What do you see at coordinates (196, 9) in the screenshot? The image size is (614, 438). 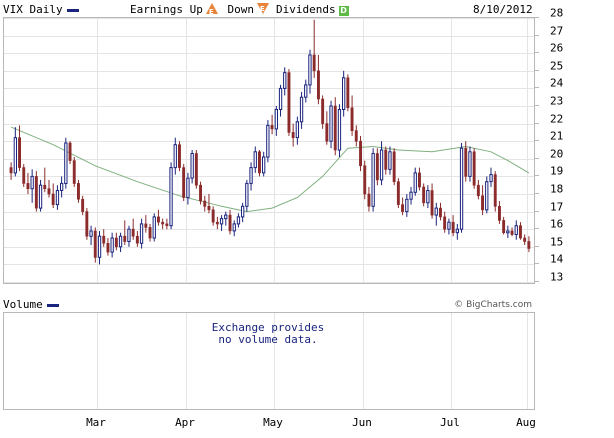 I see `earnings-up-label: Up` at bounding box center [196, 9].